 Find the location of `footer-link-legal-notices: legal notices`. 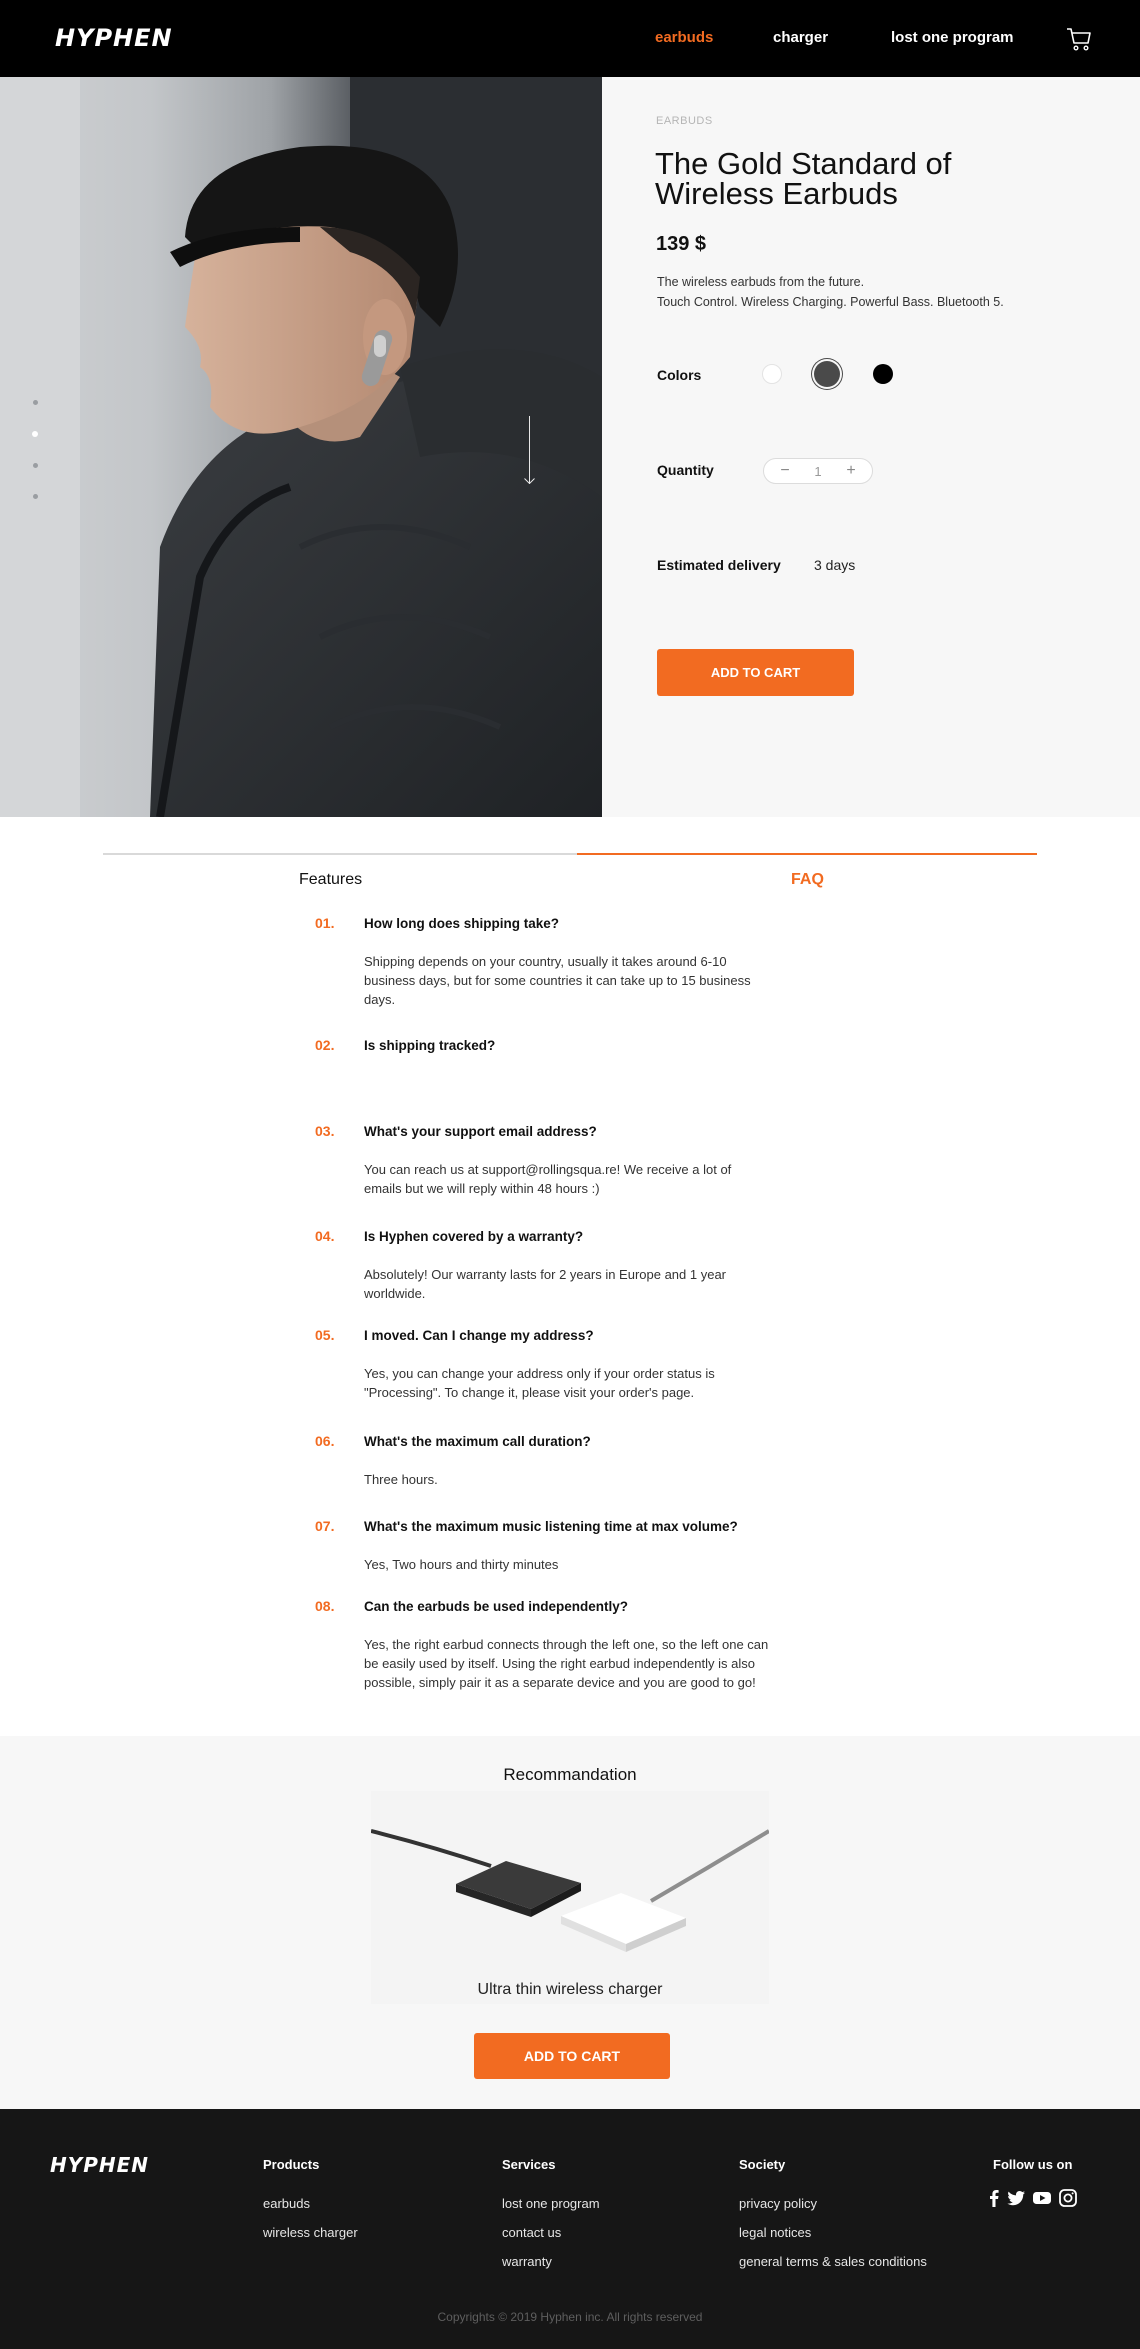

footer-link-legal-notices: legal notices is located at coordinates (775, 2232).